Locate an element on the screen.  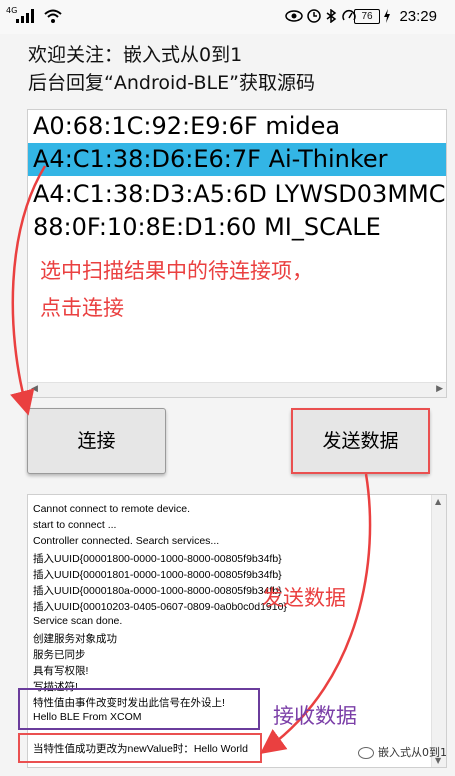
arrow-to-connect-icon is located at coordinates (28, 290).